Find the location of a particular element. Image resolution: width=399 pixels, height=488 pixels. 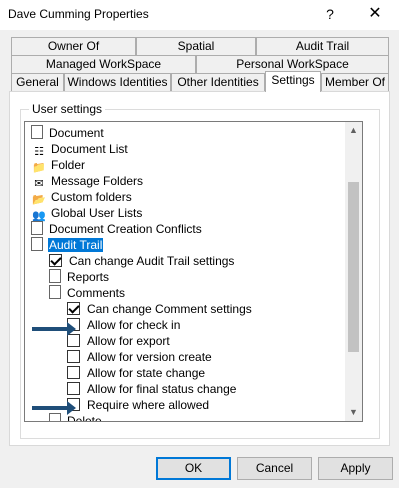

tree-checkbox-item: Require where allowed is located at coordinates (138, 405).